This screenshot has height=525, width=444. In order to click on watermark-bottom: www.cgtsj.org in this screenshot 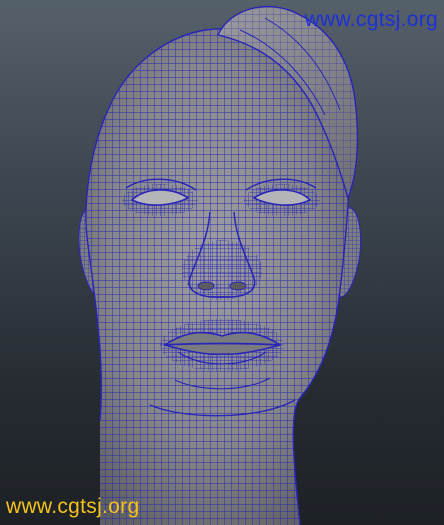, I will do `click(73, 506)`.